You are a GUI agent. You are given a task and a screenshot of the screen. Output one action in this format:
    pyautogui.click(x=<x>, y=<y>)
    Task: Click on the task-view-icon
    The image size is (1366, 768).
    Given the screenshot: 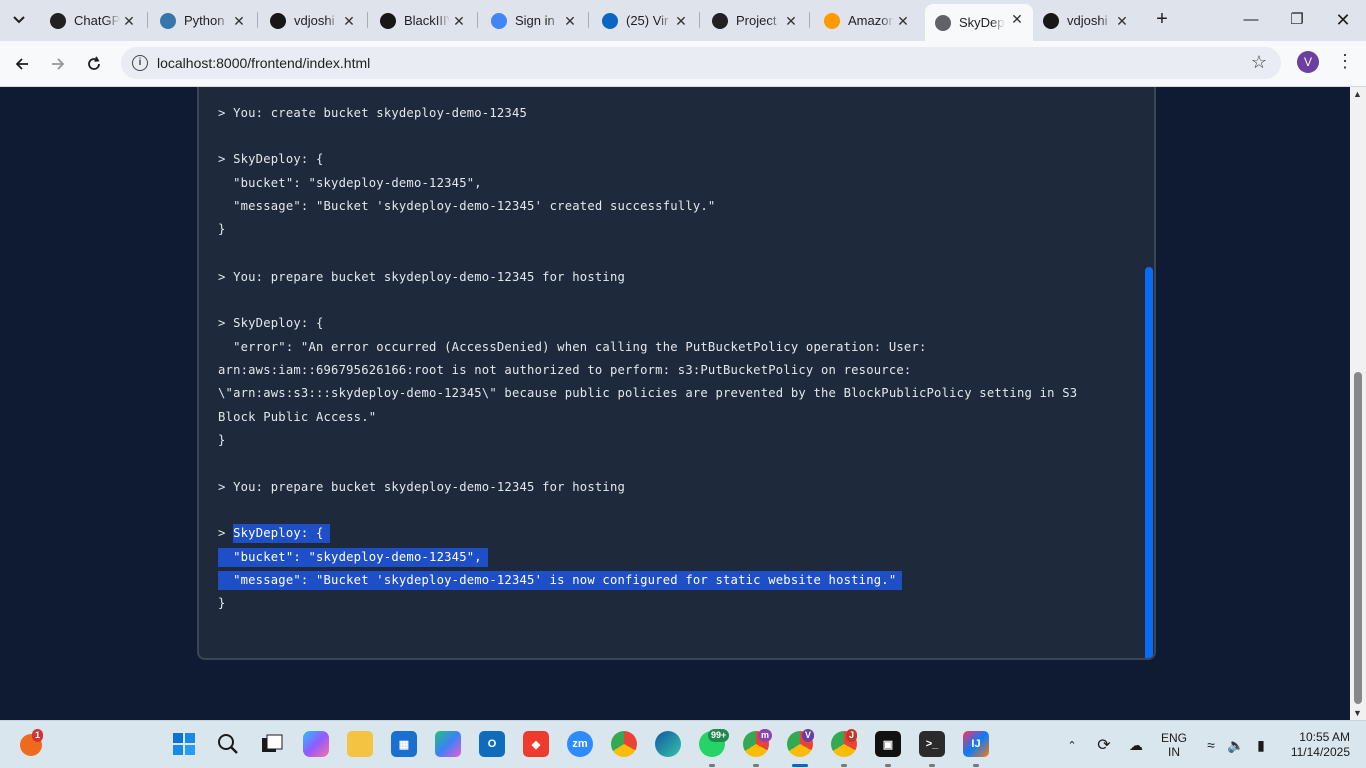 What is the action you would take?
    pyautogui.click(x=272, y=744)
    